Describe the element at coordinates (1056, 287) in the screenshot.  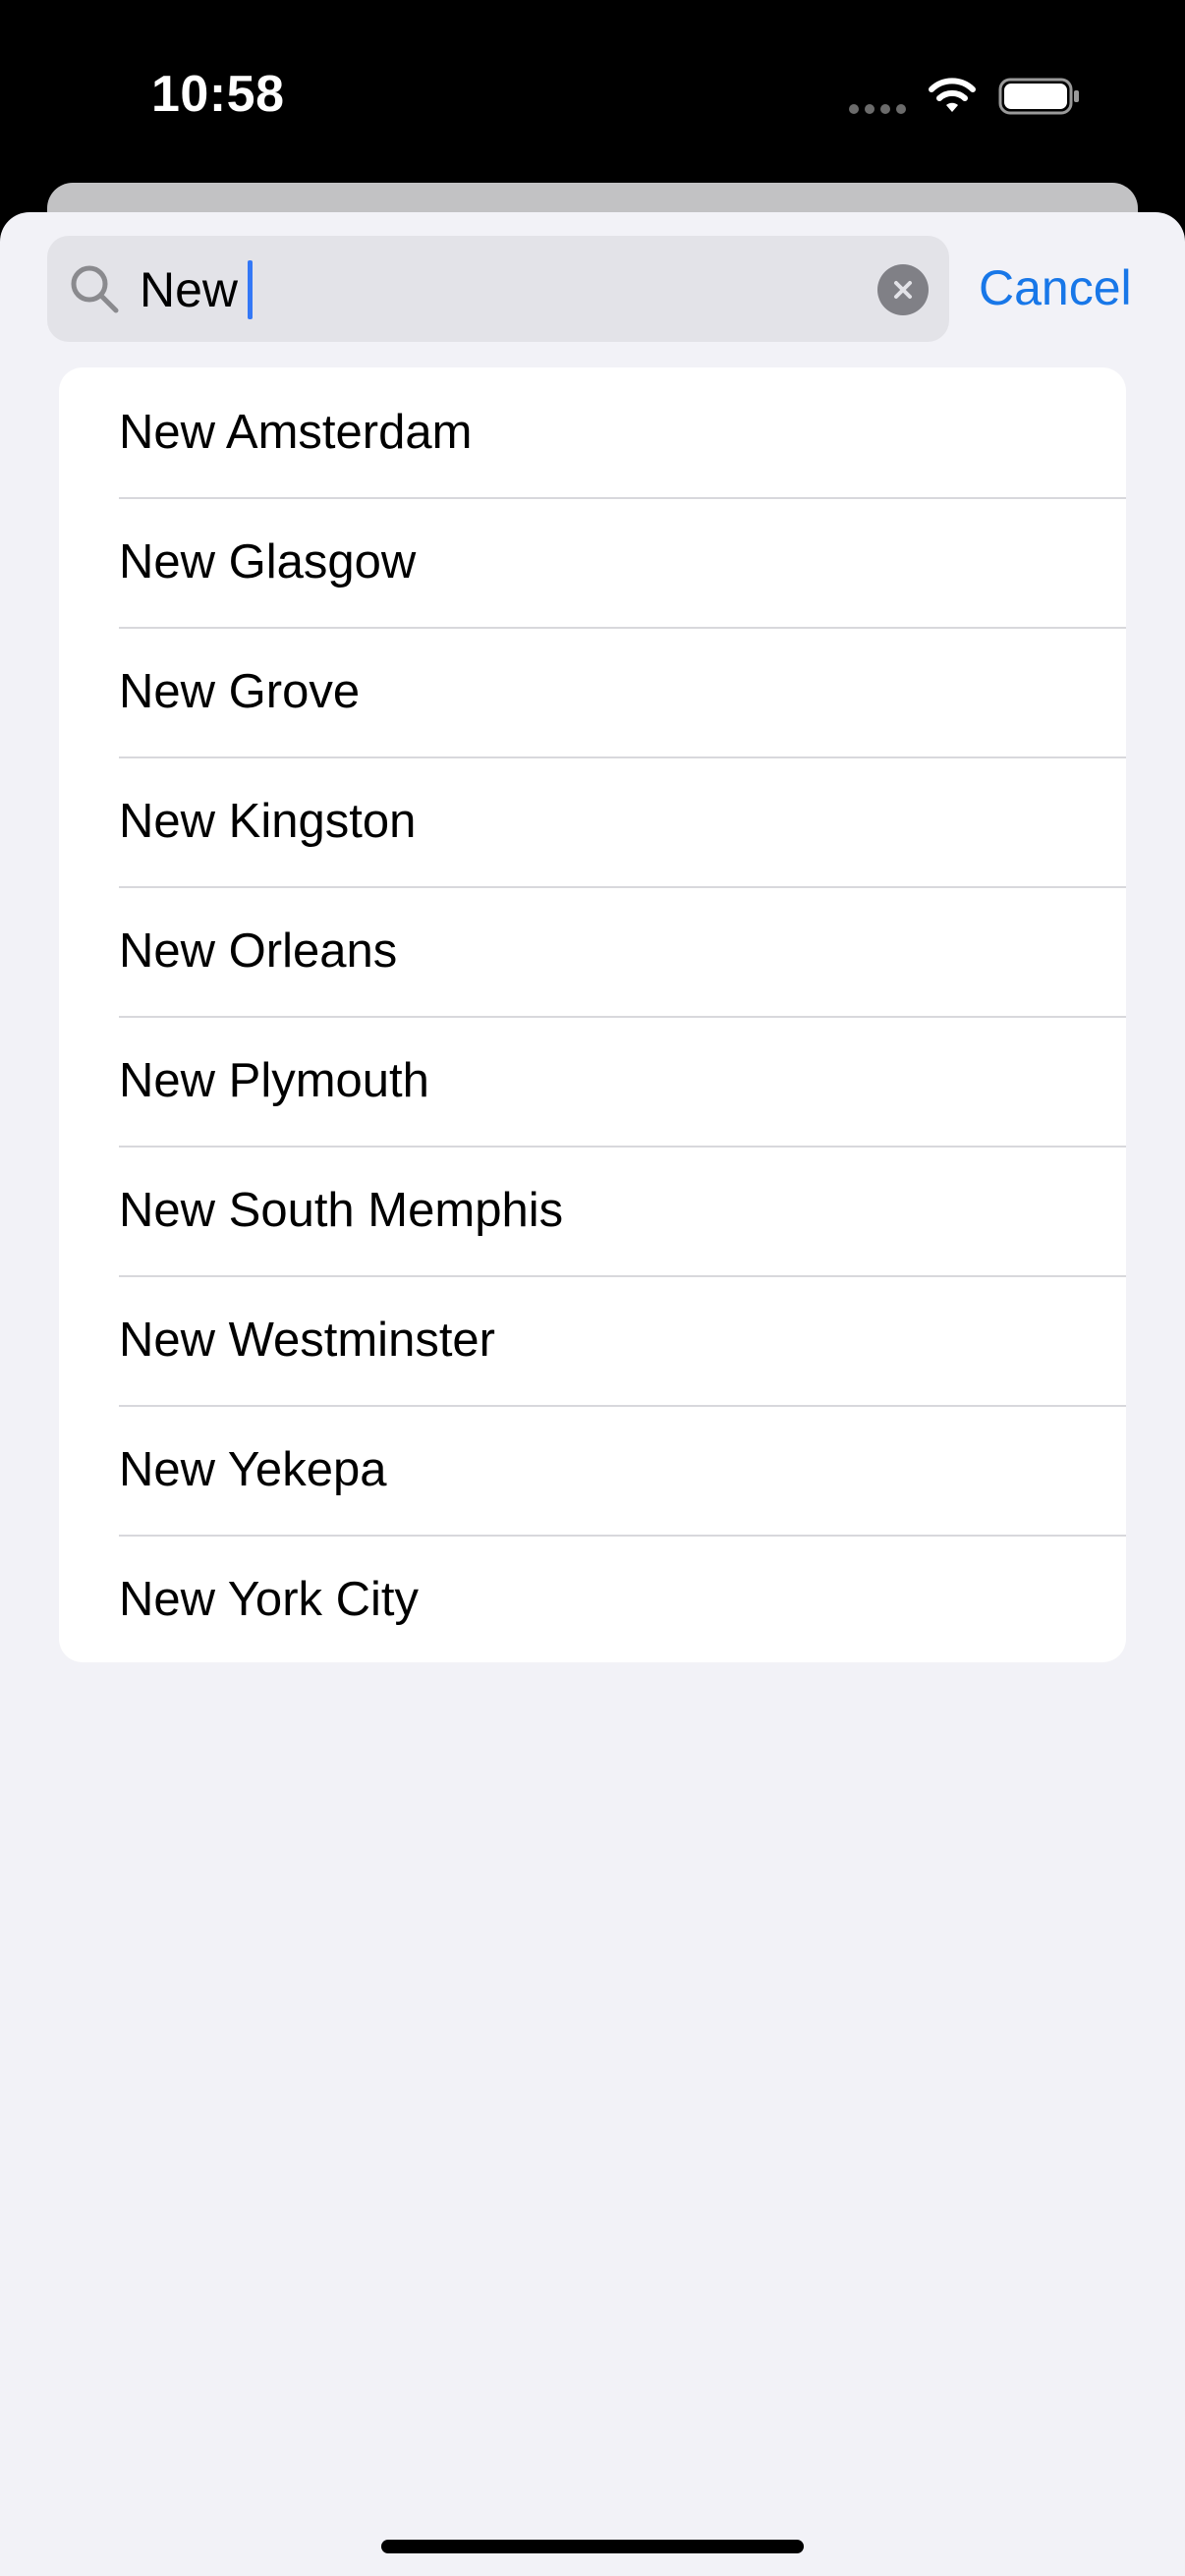
I see `cancel-button: Cancel` at that location.